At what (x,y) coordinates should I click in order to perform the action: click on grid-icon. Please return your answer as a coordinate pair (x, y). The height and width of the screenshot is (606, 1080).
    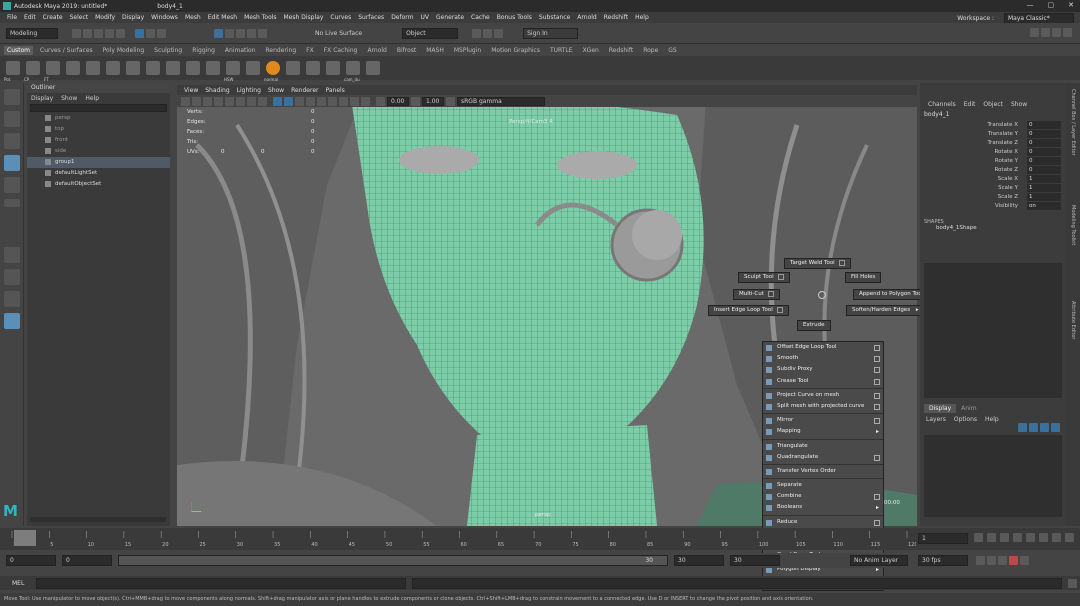
    Looking at the image, I should click on (218, 101).